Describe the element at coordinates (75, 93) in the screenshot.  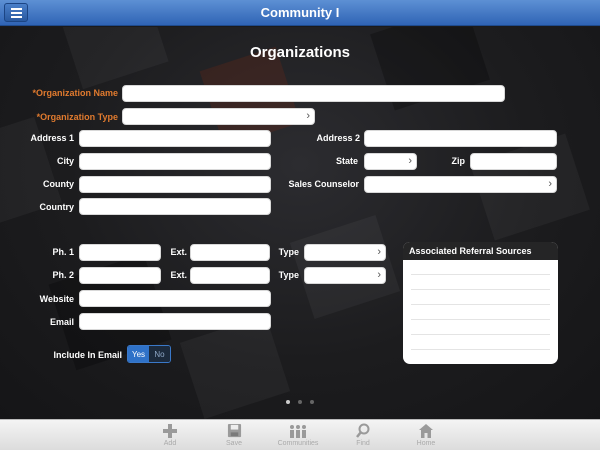
I see `organization-name-label: *Organization Name` at that location.